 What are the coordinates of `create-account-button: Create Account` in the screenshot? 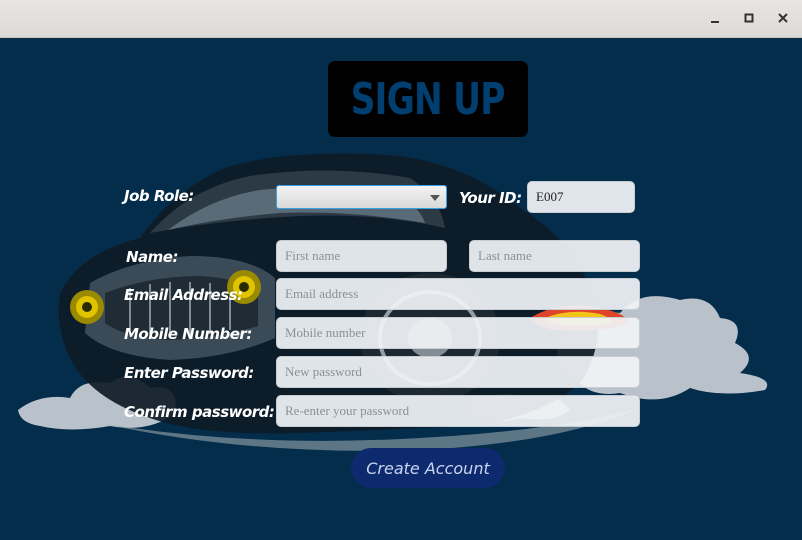 It's located at (428, 468).